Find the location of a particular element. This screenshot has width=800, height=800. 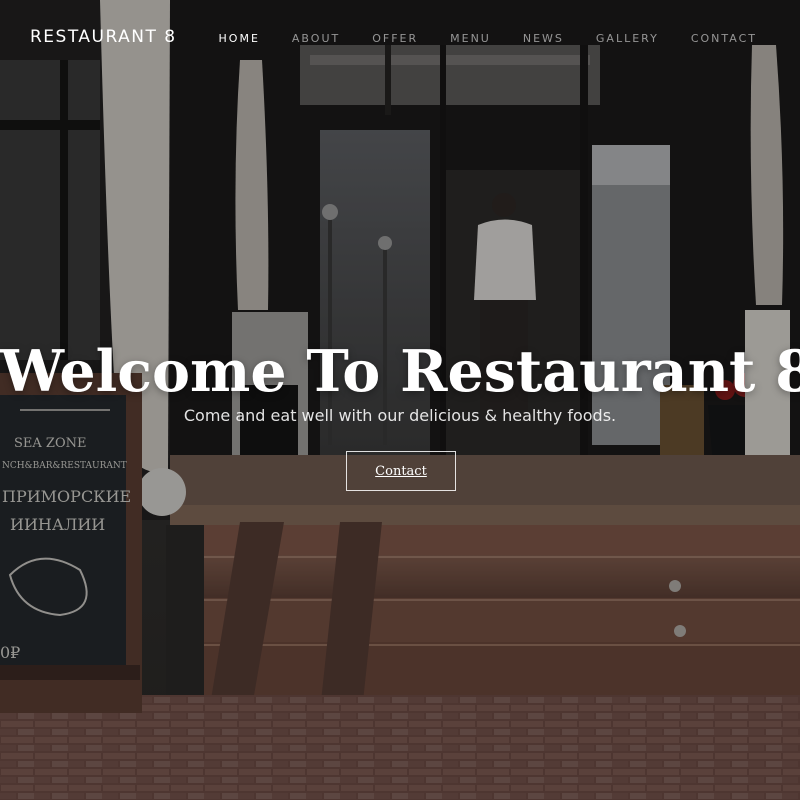

brand-logo-link: RESTAURANT 8 is located at coordinates (103, 37).